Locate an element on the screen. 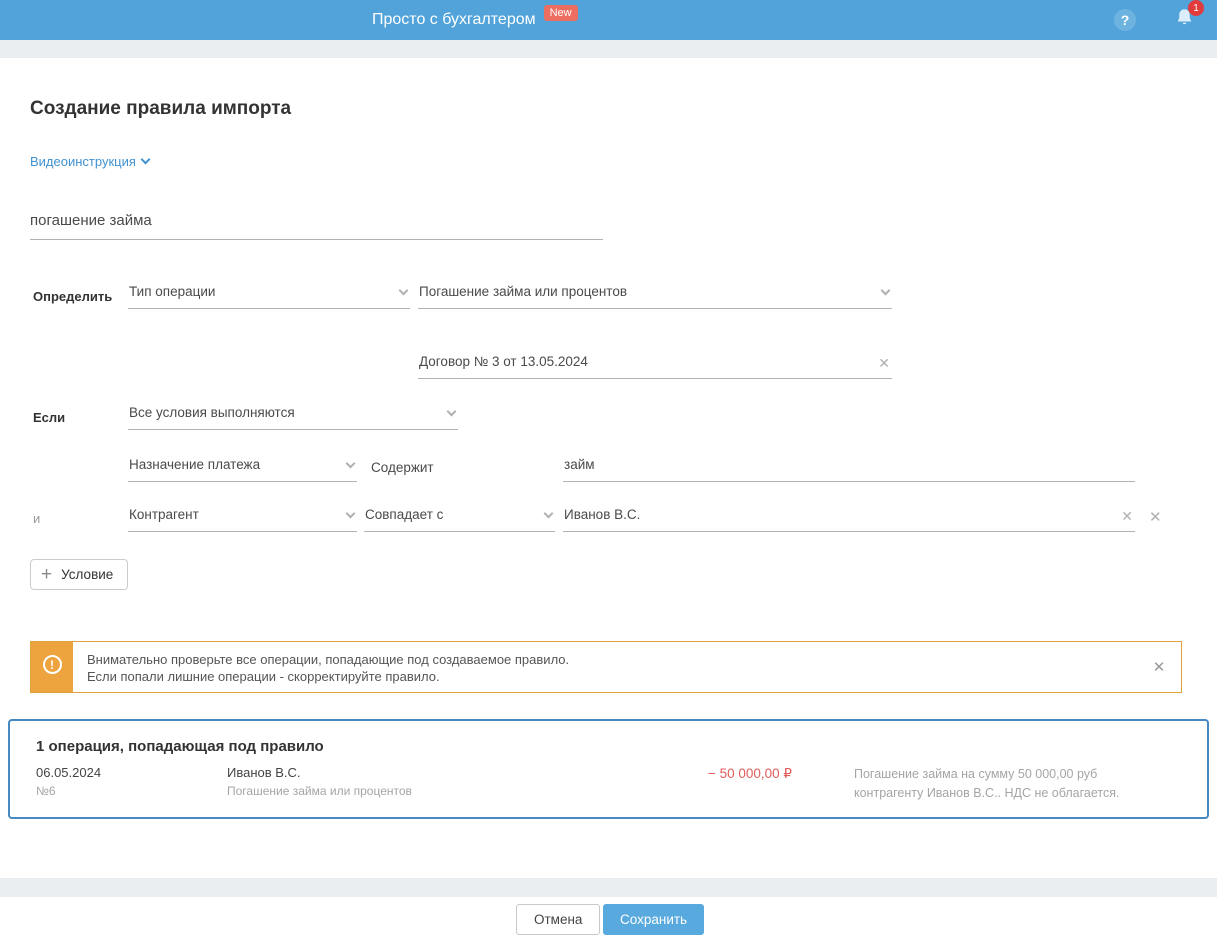 The image size is (1217, 943). video-instruction-link: Видеоинструкция is located at coordinates (90, 161).